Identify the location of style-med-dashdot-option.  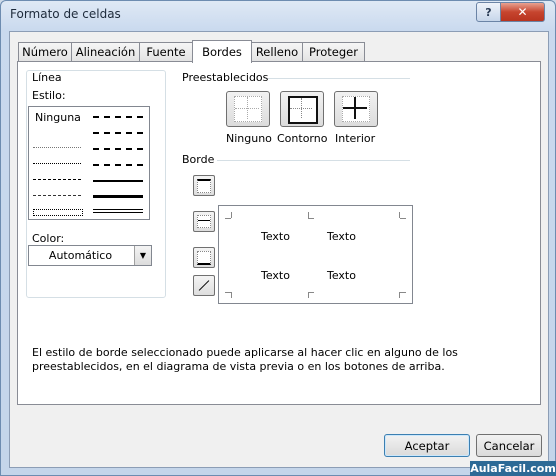
(118, 149).